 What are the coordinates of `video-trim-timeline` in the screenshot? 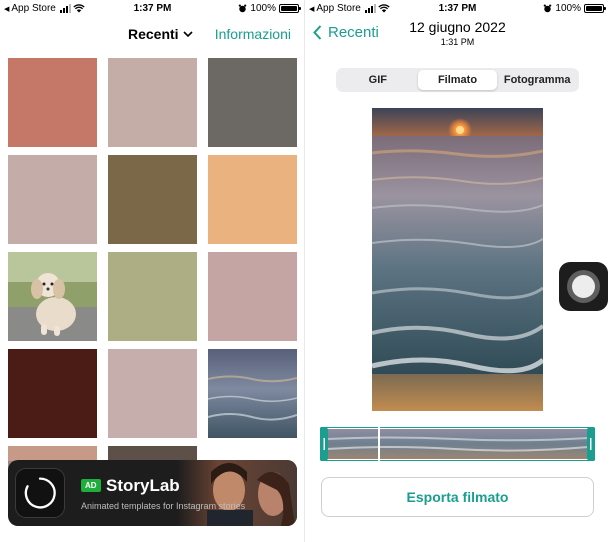 It's located at (457, 444).